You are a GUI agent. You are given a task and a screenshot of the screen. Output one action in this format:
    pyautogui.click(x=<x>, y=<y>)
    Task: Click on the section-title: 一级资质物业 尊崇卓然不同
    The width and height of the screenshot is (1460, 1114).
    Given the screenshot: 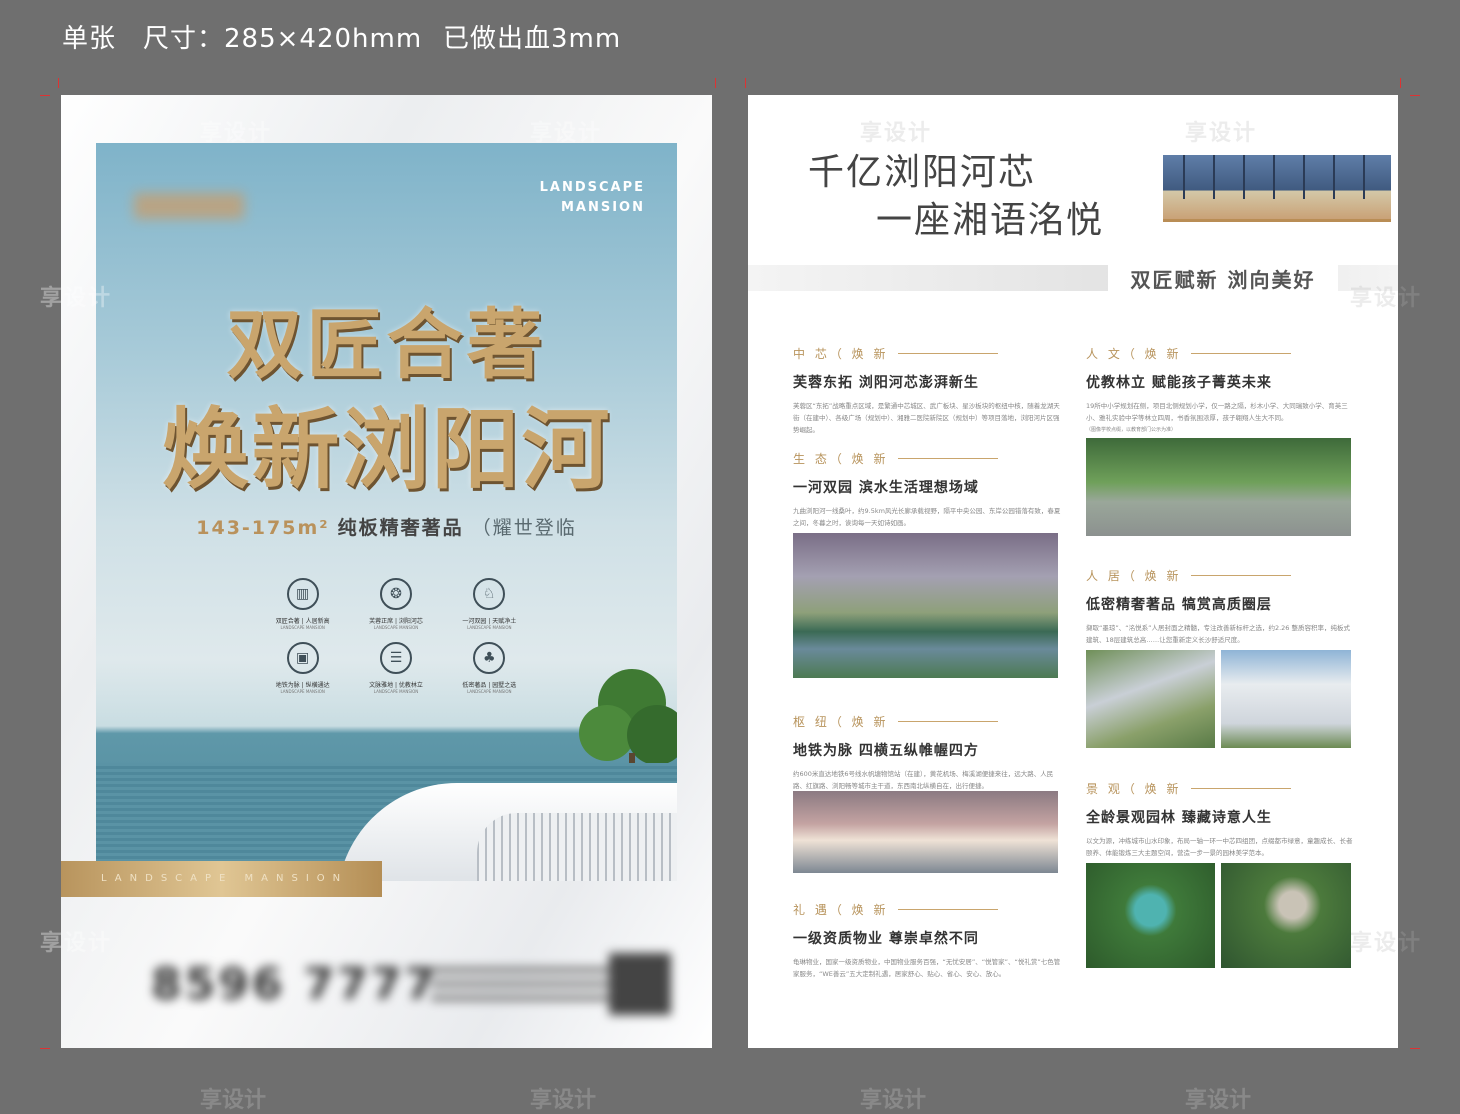 What is the action you would take?
    pyautogui.click(x=886, y=939)
    